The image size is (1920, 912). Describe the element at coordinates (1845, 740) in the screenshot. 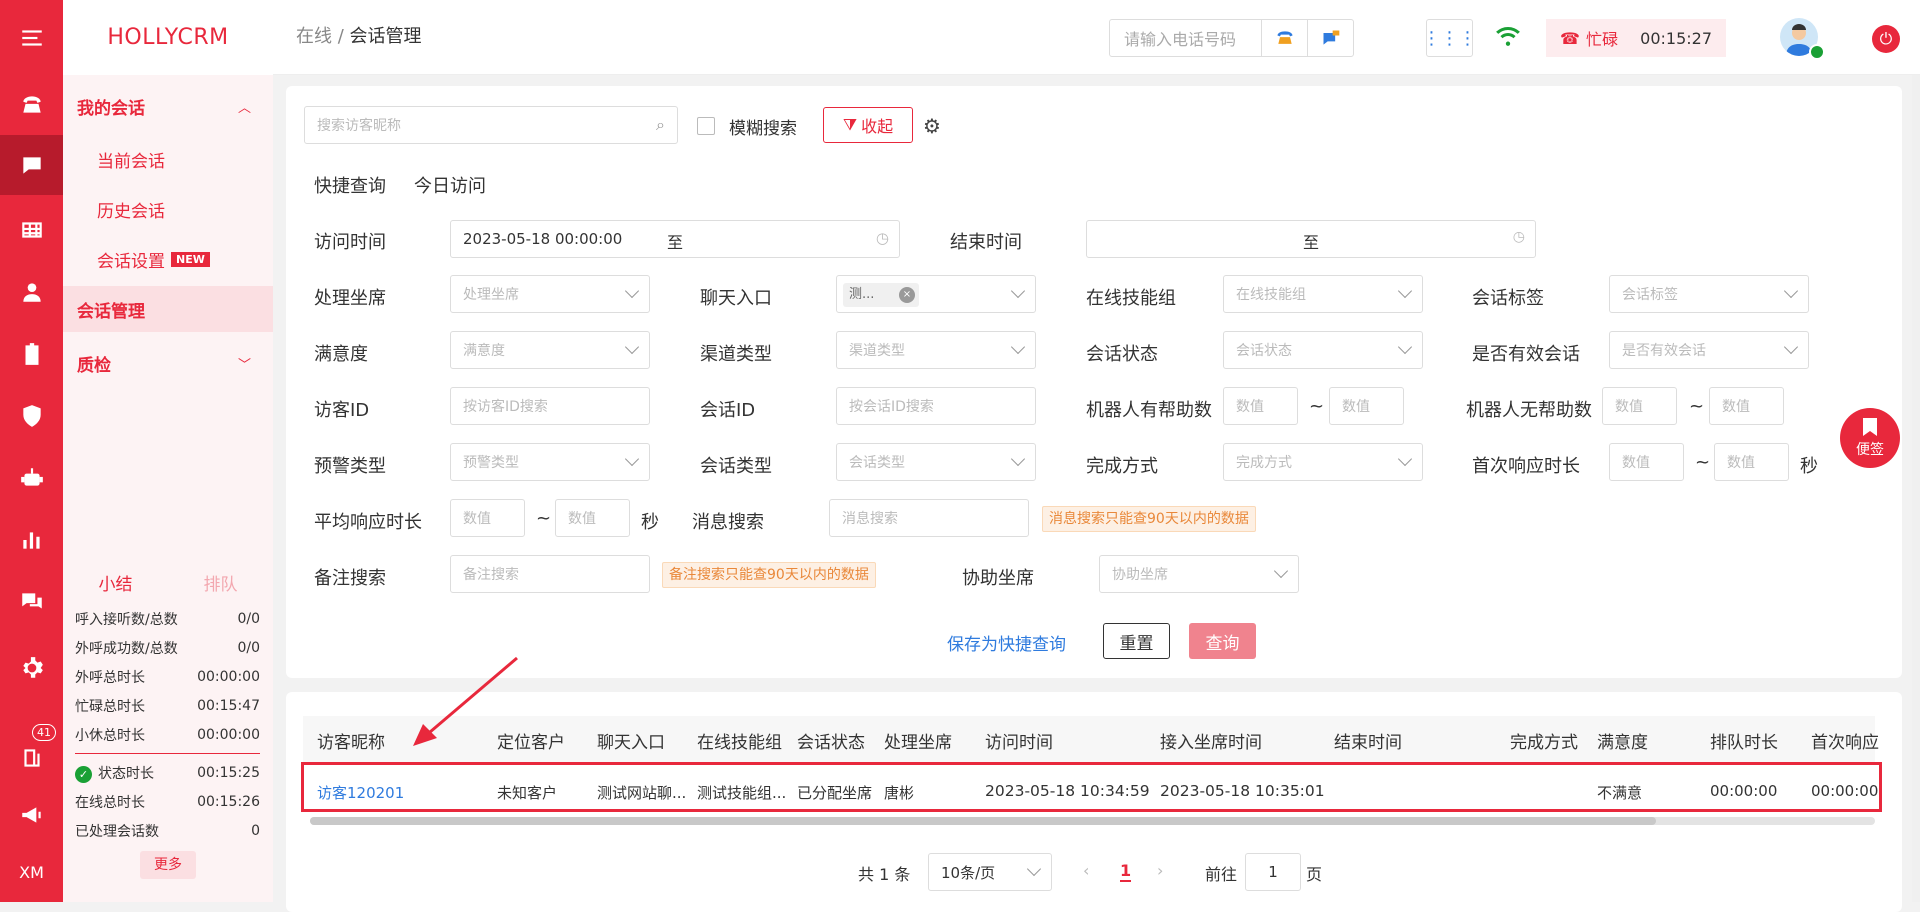

I see `column-header: 首次响应` at that location.